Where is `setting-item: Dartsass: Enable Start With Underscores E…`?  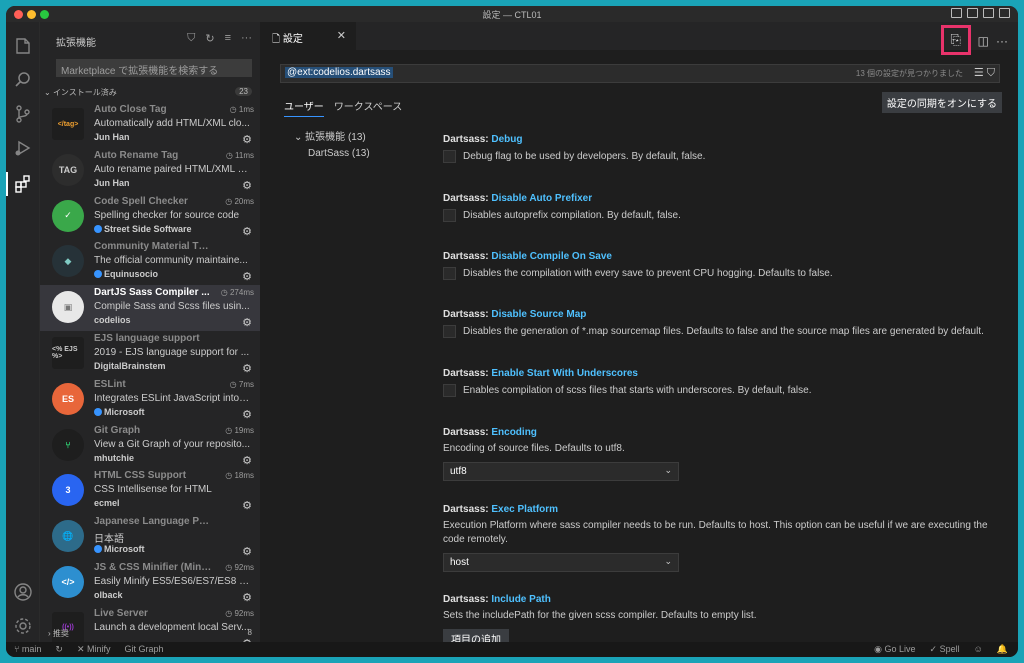 setting-item: Dartsass: Enable Start With Underscores E… is located at coordinates (723, 383).